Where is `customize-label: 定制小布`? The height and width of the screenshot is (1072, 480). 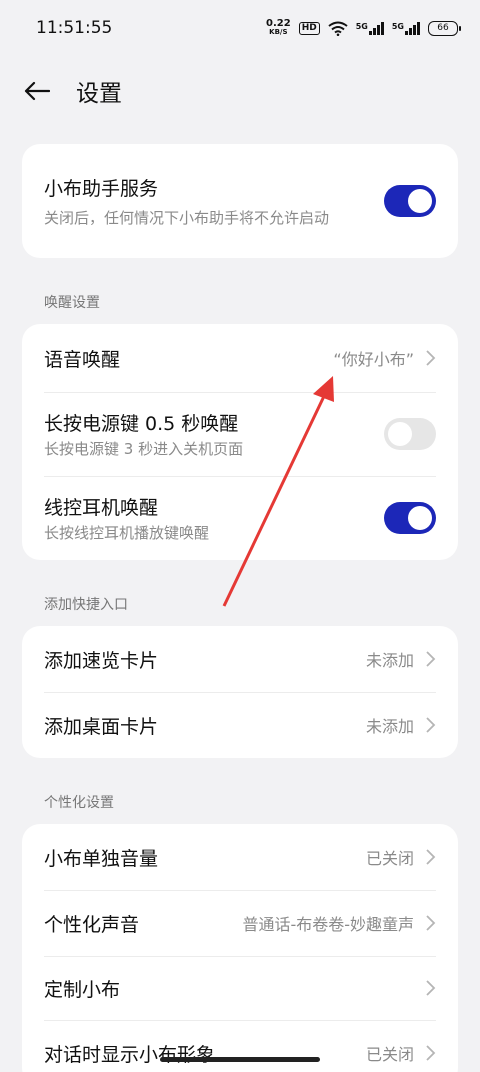 customize-label: 定制小布 is located at coordinates (82, 989).